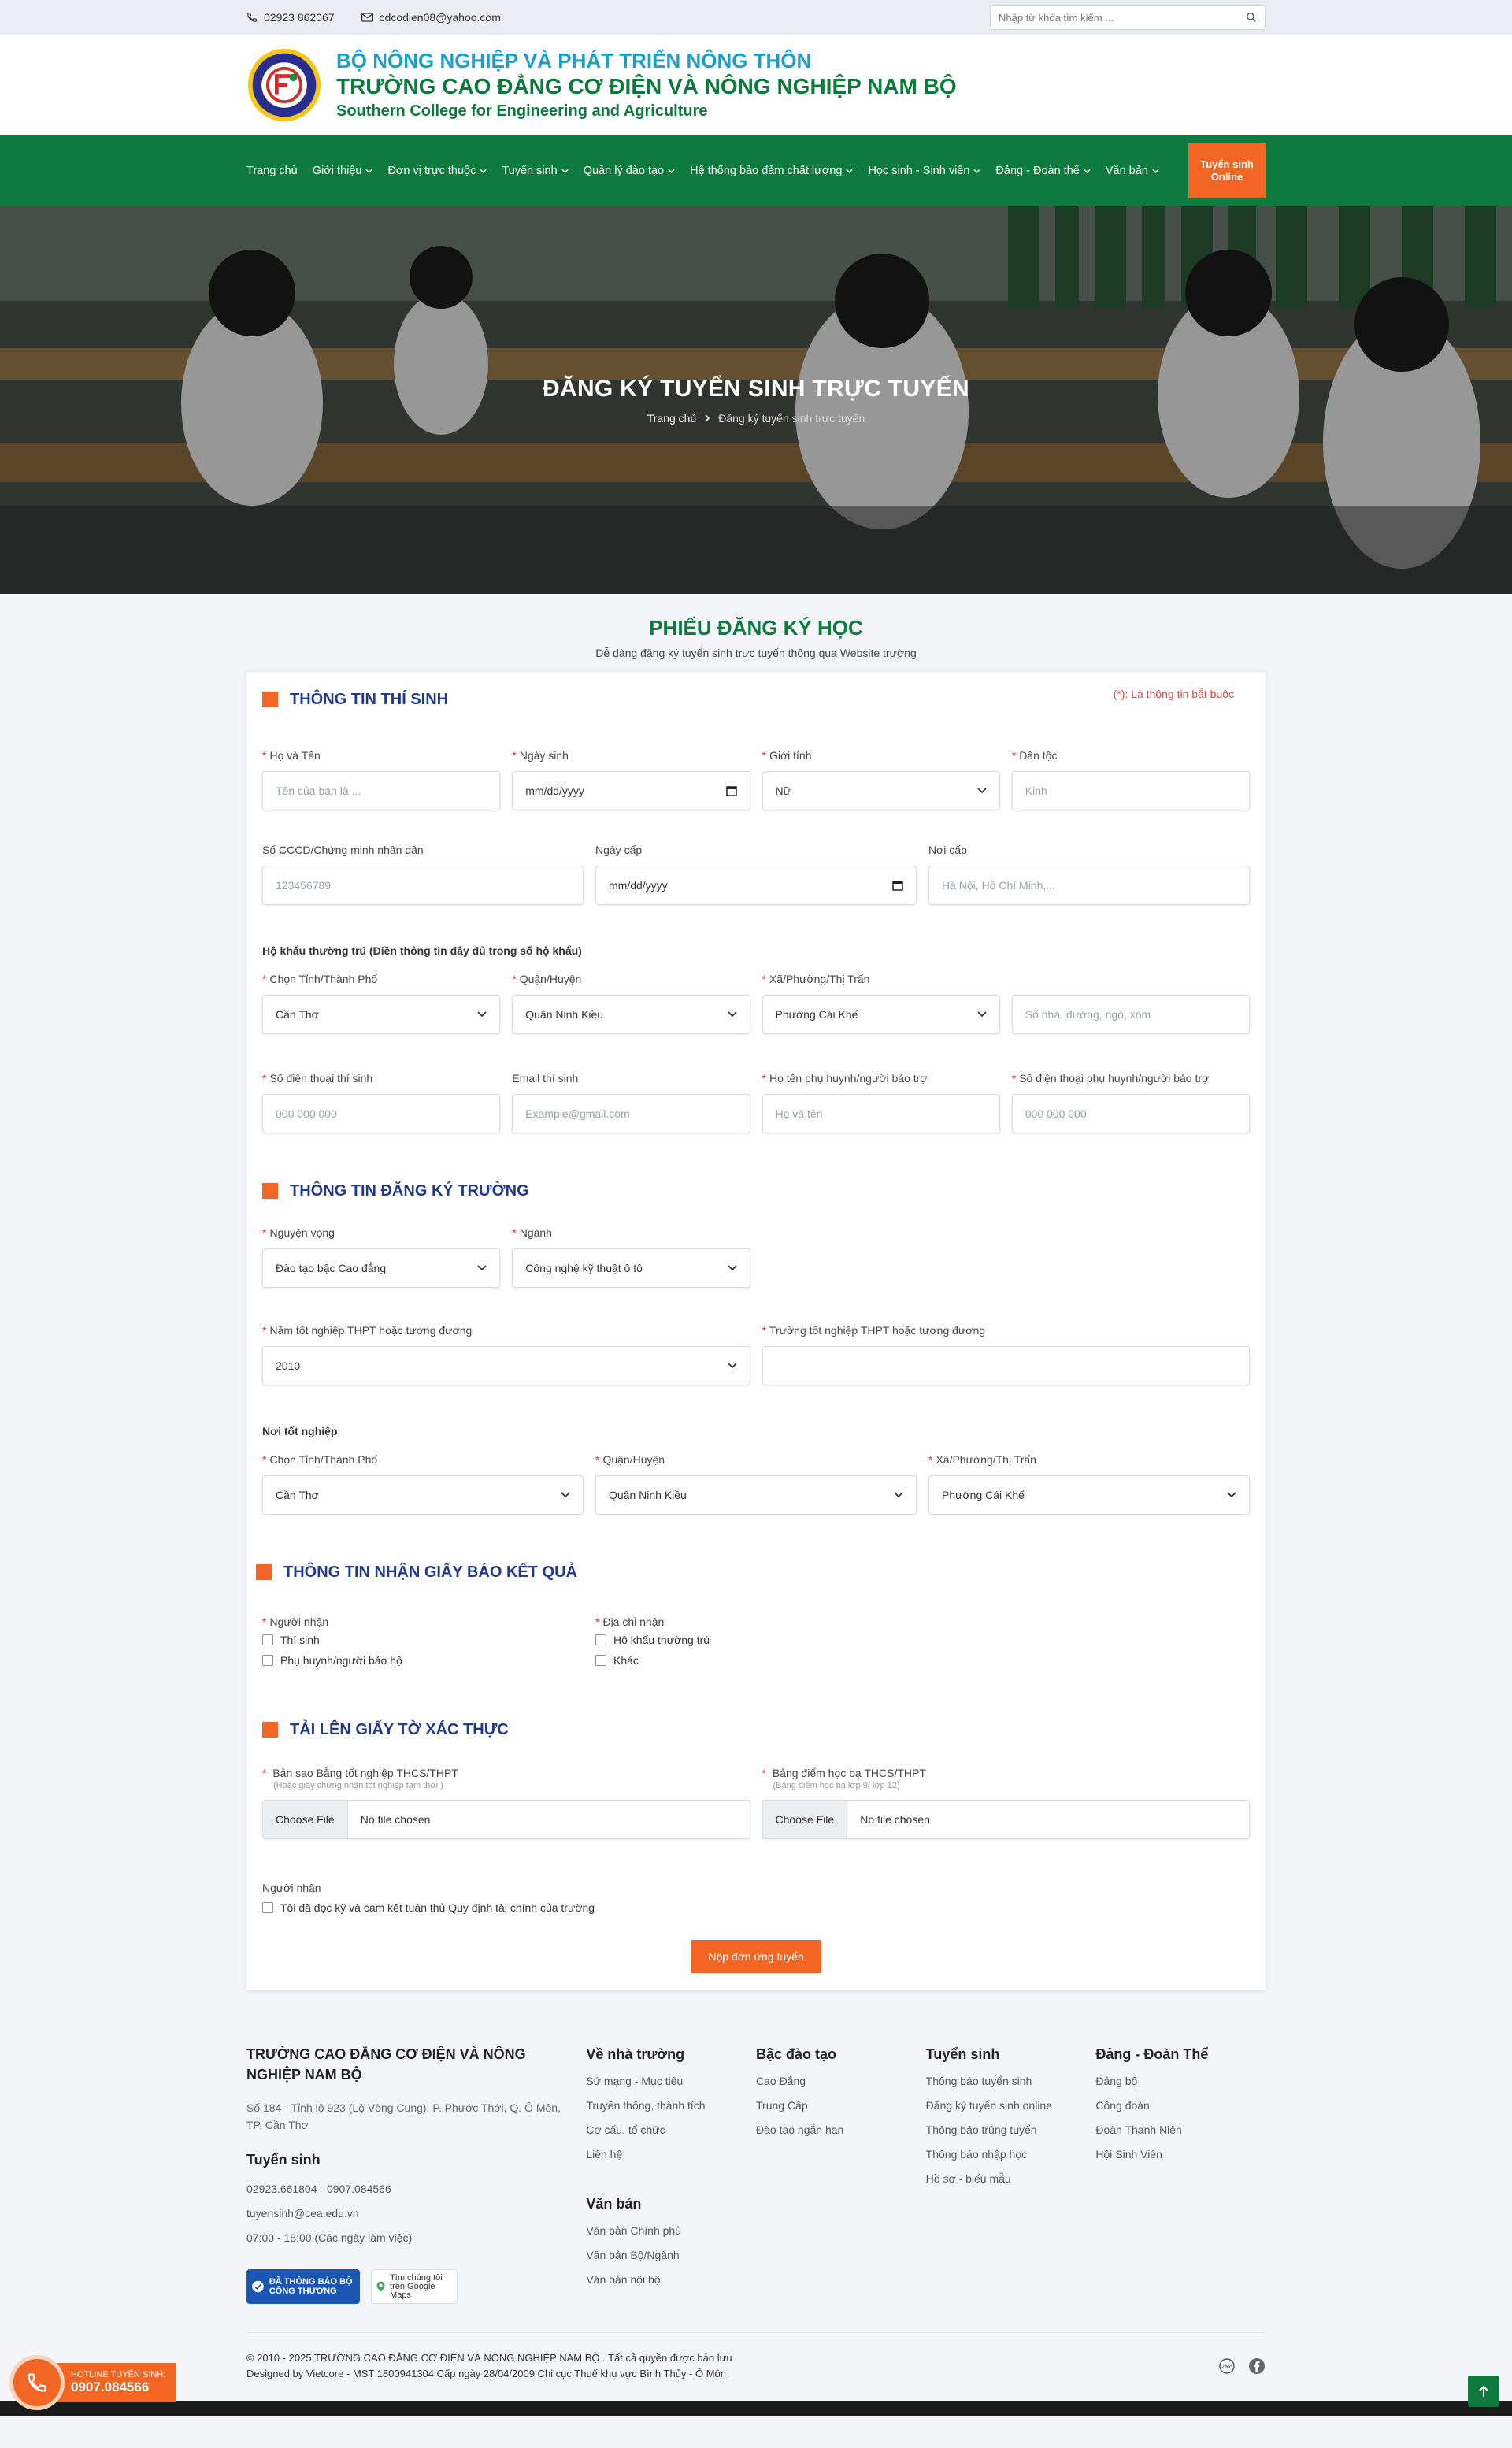 This screenshot has height=2448, width=1512. I want to click on email-input, so click(631, 1113).